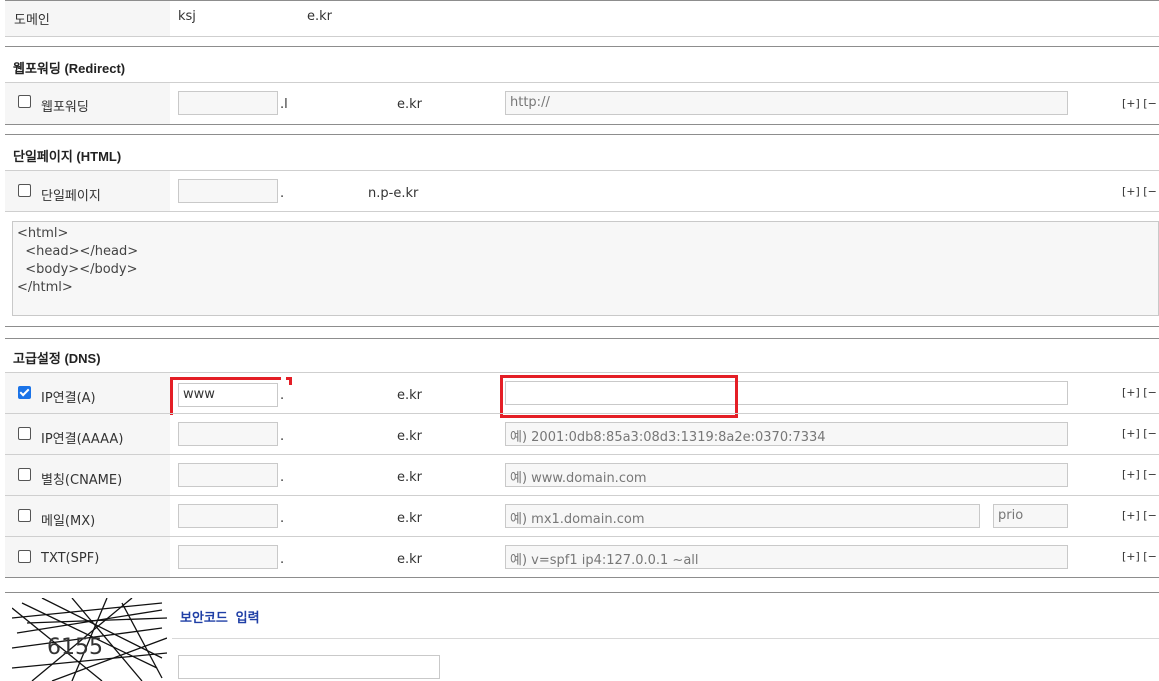  Describe the element at coordinates (1030, 516) in the screenshot. I see `dns-mx-prio-input: prio` at that location.